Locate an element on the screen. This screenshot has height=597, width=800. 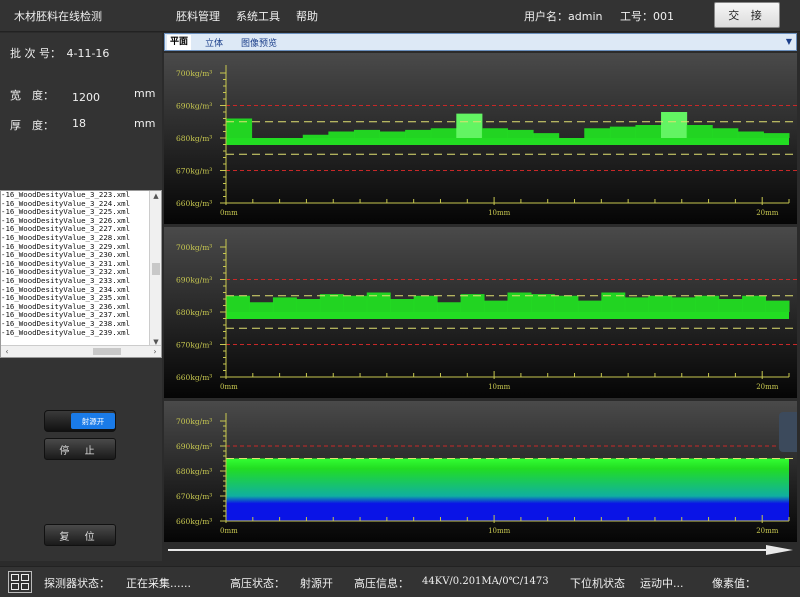
tab-3d: 立体 is located at coordinates (214, 42).